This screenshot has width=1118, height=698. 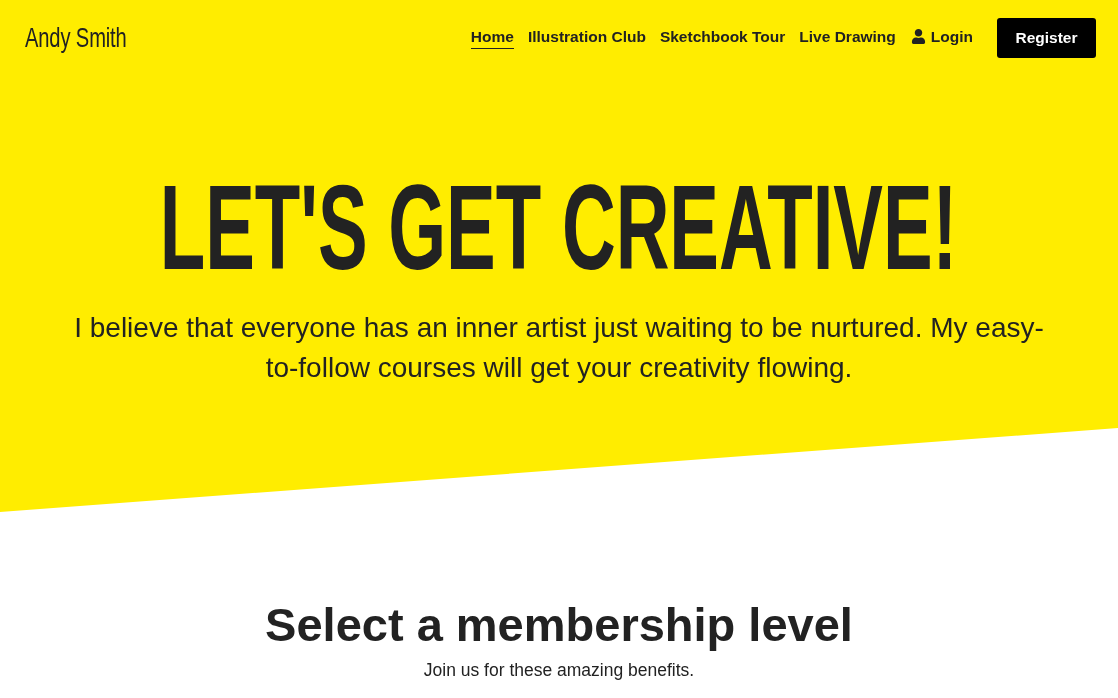 What do you see at coordinates (559, 227) in the screenshot?
I see `hero-title: LET'S GET CREATIVE!` at bounding box center [559, 227].